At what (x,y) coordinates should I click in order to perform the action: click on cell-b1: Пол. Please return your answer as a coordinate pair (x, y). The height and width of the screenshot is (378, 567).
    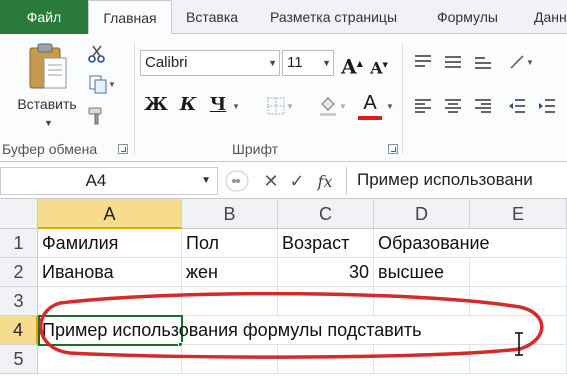
    Looking at the image, I should click on (230, 243).